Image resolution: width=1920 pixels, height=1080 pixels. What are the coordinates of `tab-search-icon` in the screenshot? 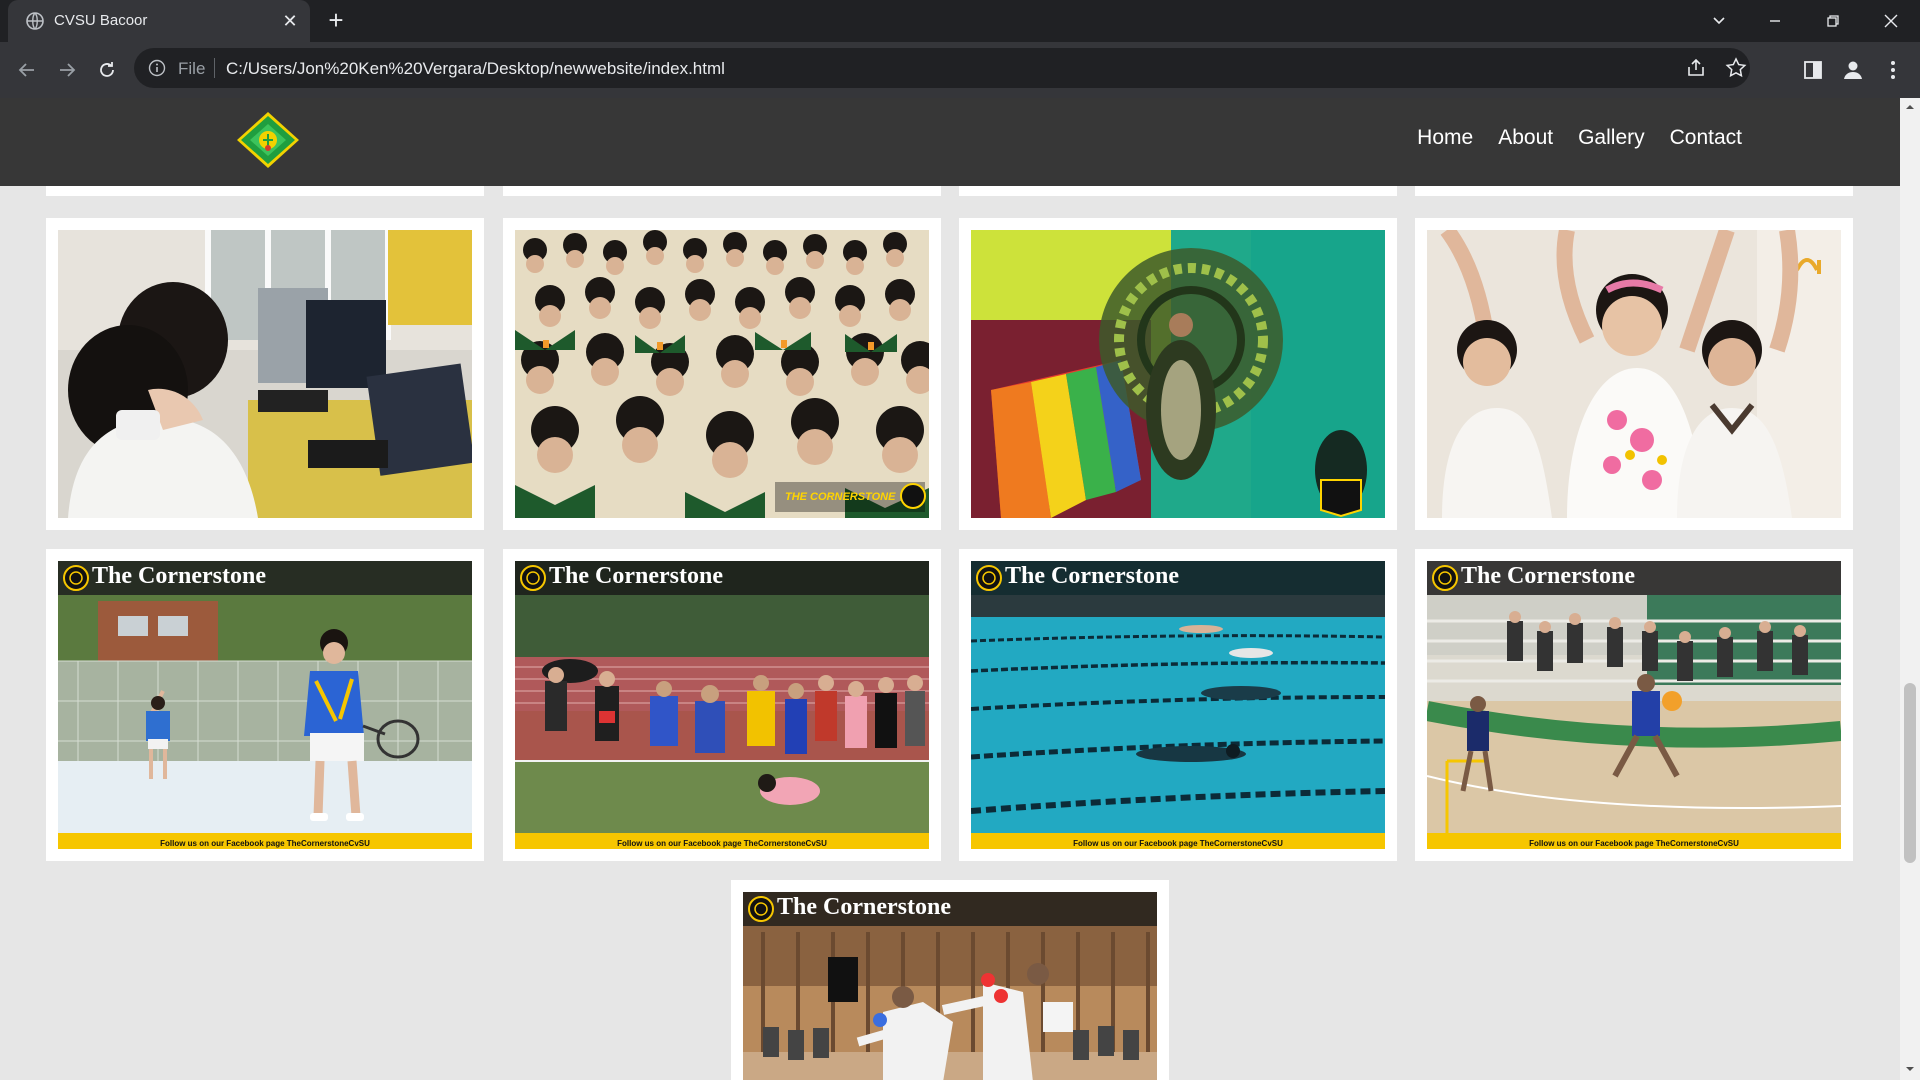 It's located at (1719, 21).